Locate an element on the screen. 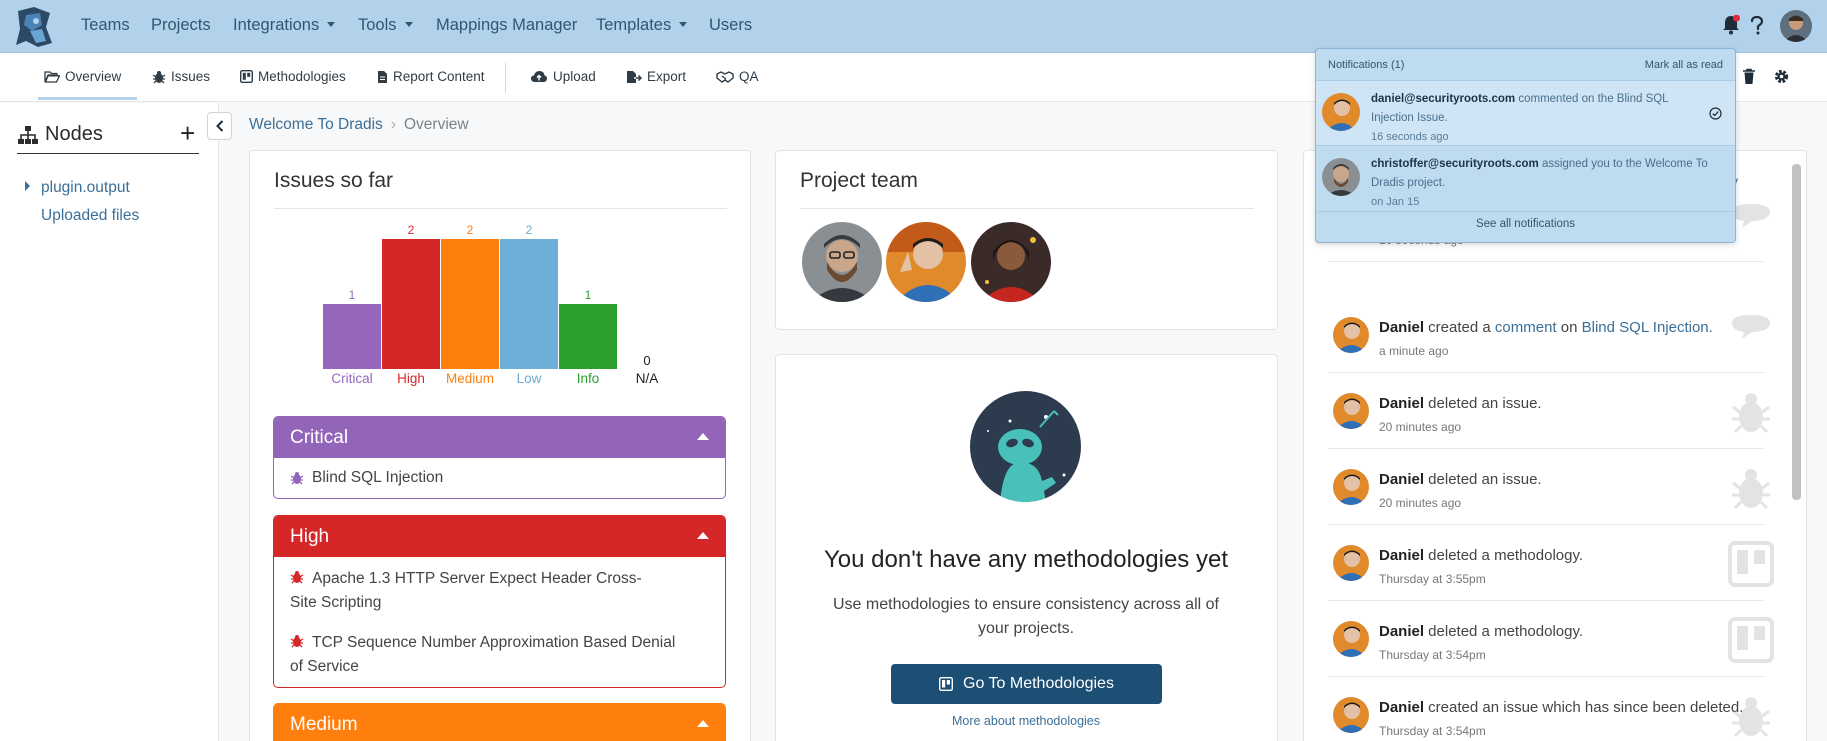 The width and height of the screenshot is (1827, 741). nav-templates-label: Templates is located at coordinates (634, 25).